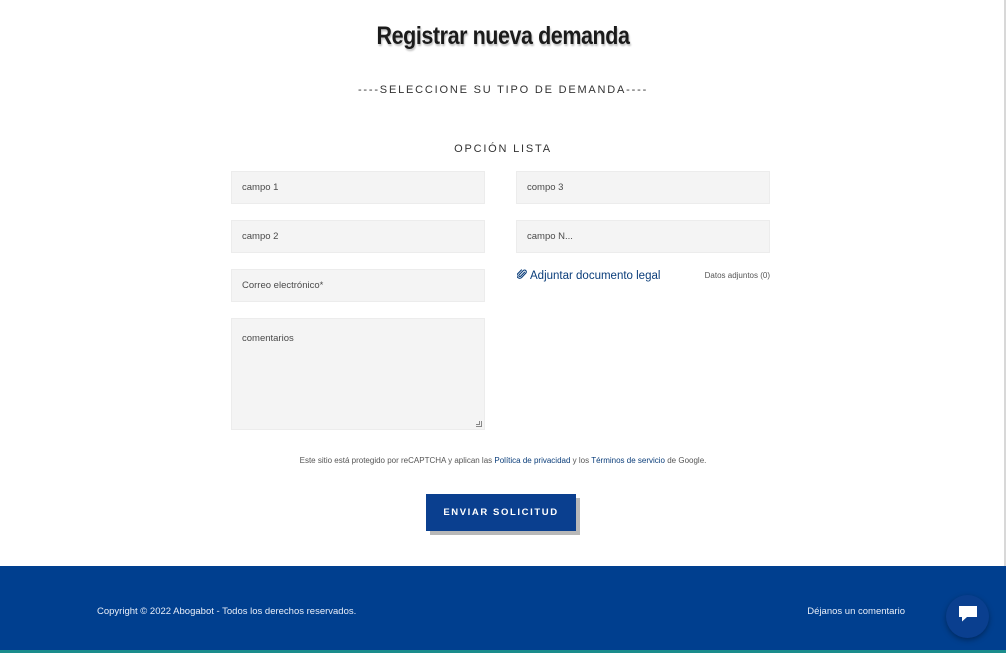  I want to click on field-2-placeholder: campo 2, so click(260, 236).